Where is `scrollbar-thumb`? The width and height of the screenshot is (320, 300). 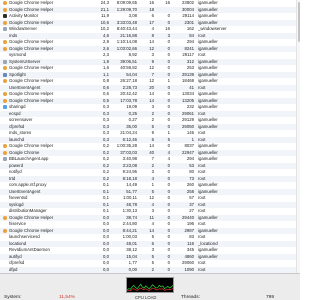 scrollbar-thumb is located at coordinates (298, 22).